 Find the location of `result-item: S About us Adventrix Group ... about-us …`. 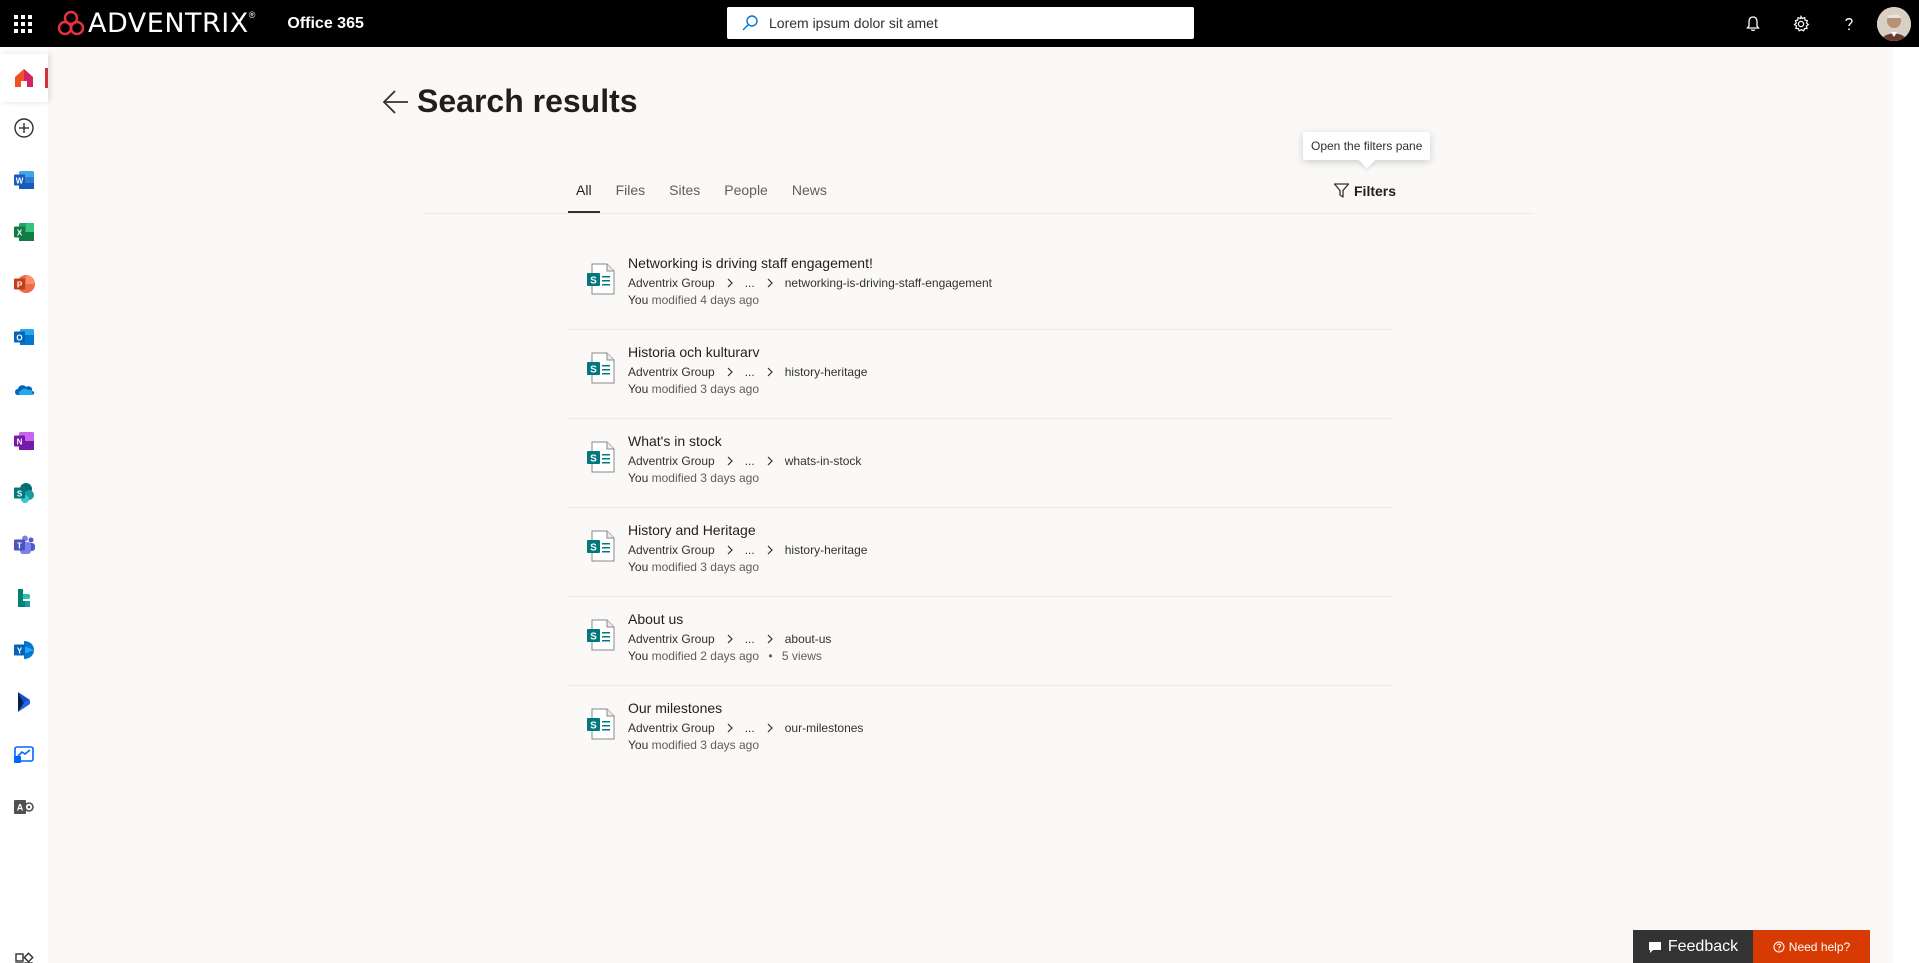

result-item: S About us Adventrix Group ... about-us … is located at coordinates (980, 641).